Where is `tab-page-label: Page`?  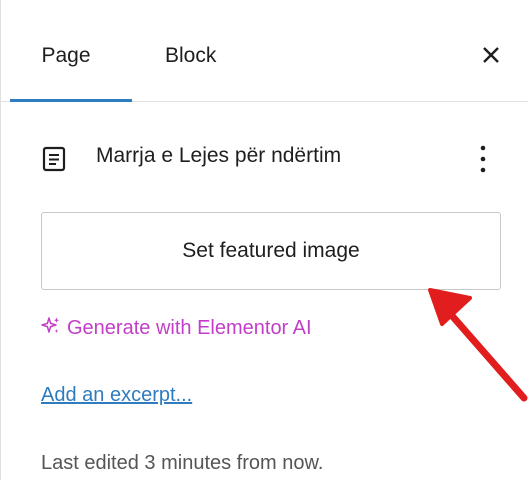 tab-page-label: Page is located at coordinates (66, 55).